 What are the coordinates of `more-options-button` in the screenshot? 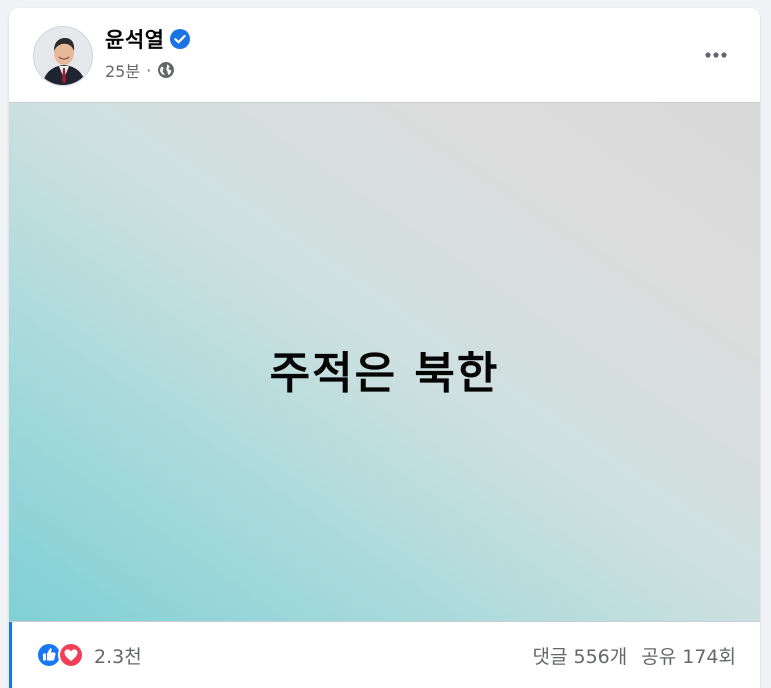 It's located at (716, 53).